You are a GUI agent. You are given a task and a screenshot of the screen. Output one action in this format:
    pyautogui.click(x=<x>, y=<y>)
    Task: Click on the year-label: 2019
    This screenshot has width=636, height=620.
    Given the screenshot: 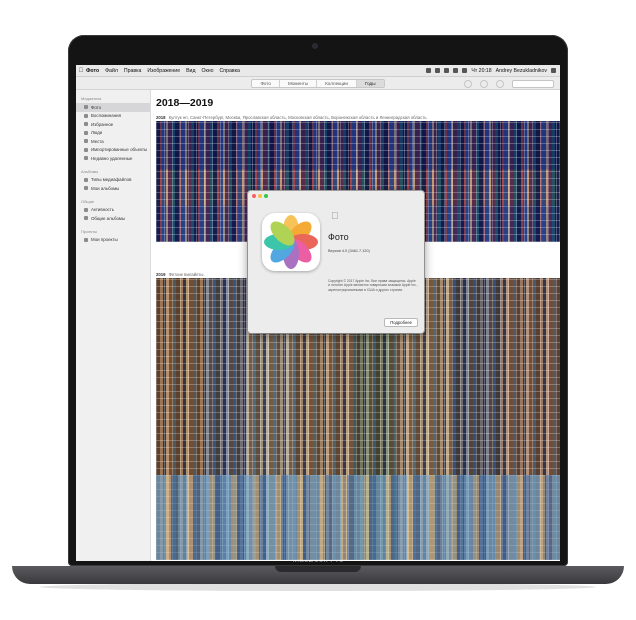 What is the action you would take?
    pyautogui.click(x=161, y=274)
    